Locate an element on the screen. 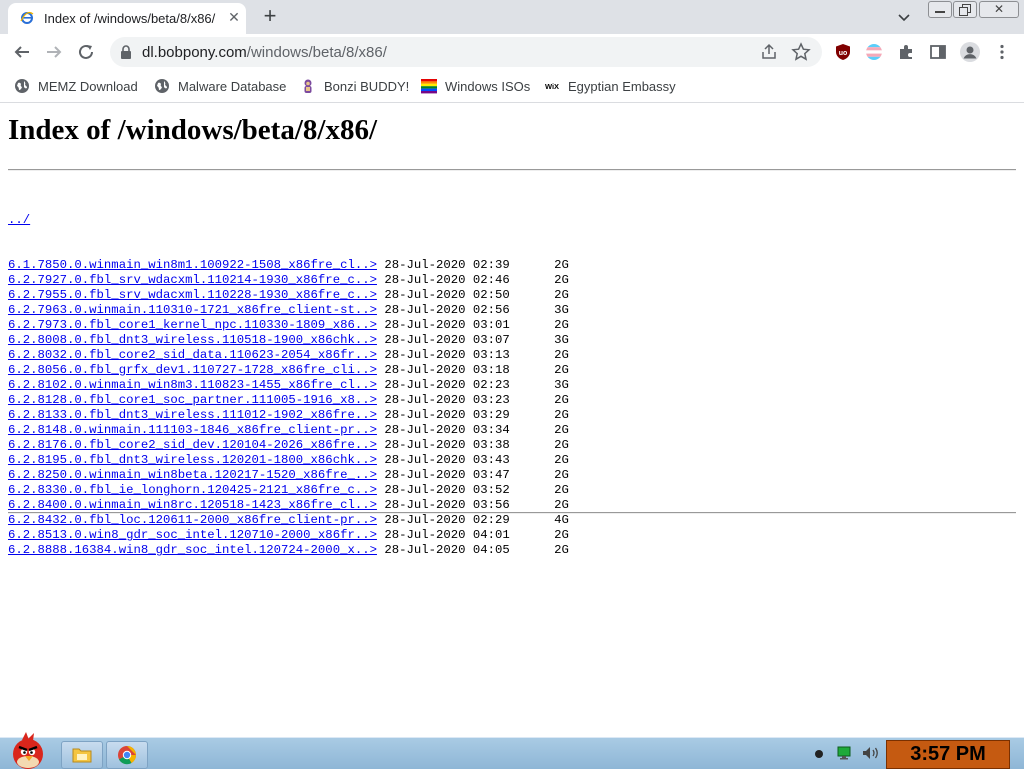  tab-search-chevron-icon is located at coordinates (904, 17).